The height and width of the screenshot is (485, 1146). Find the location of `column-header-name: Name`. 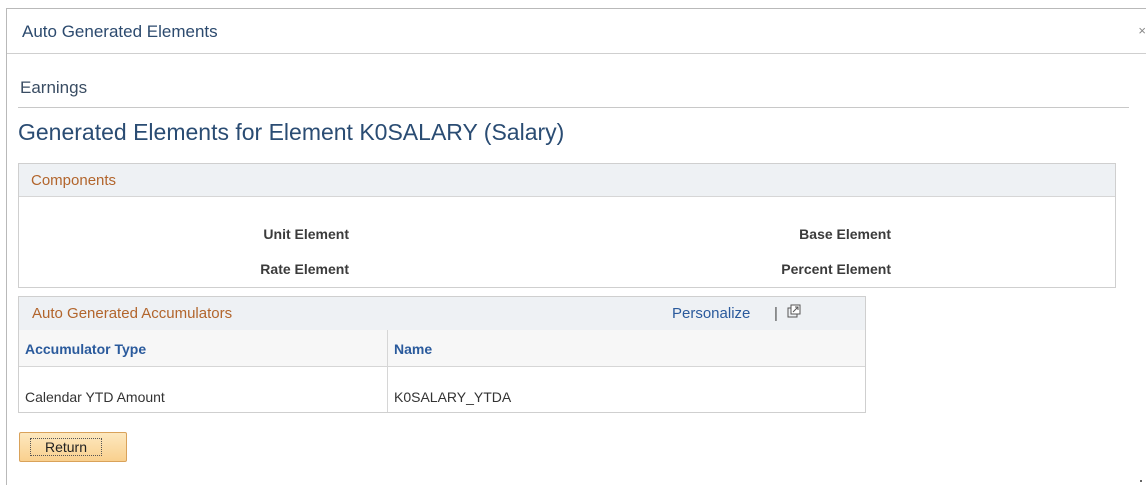

column-header-name: Name is located at coordinates (626, 348).